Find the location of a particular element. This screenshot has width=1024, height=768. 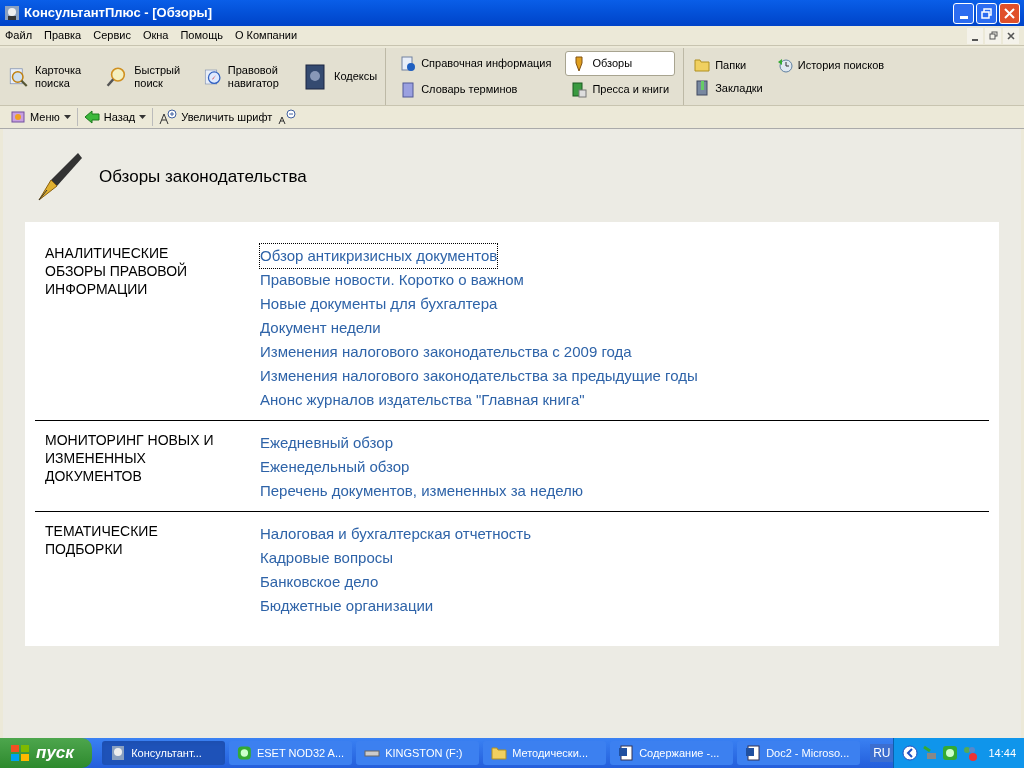

link: Налоговая и бухгалтерская отчетность is located at coordinates (396, 534).